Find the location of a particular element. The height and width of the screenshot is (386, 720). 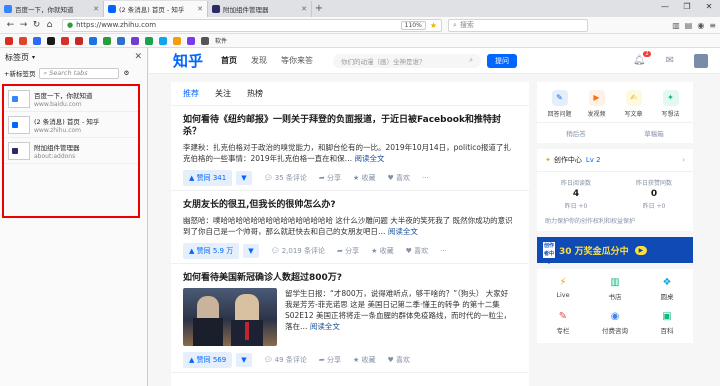

quick-create-item: ▶ 发视频 is located at coordinates (596, 104).